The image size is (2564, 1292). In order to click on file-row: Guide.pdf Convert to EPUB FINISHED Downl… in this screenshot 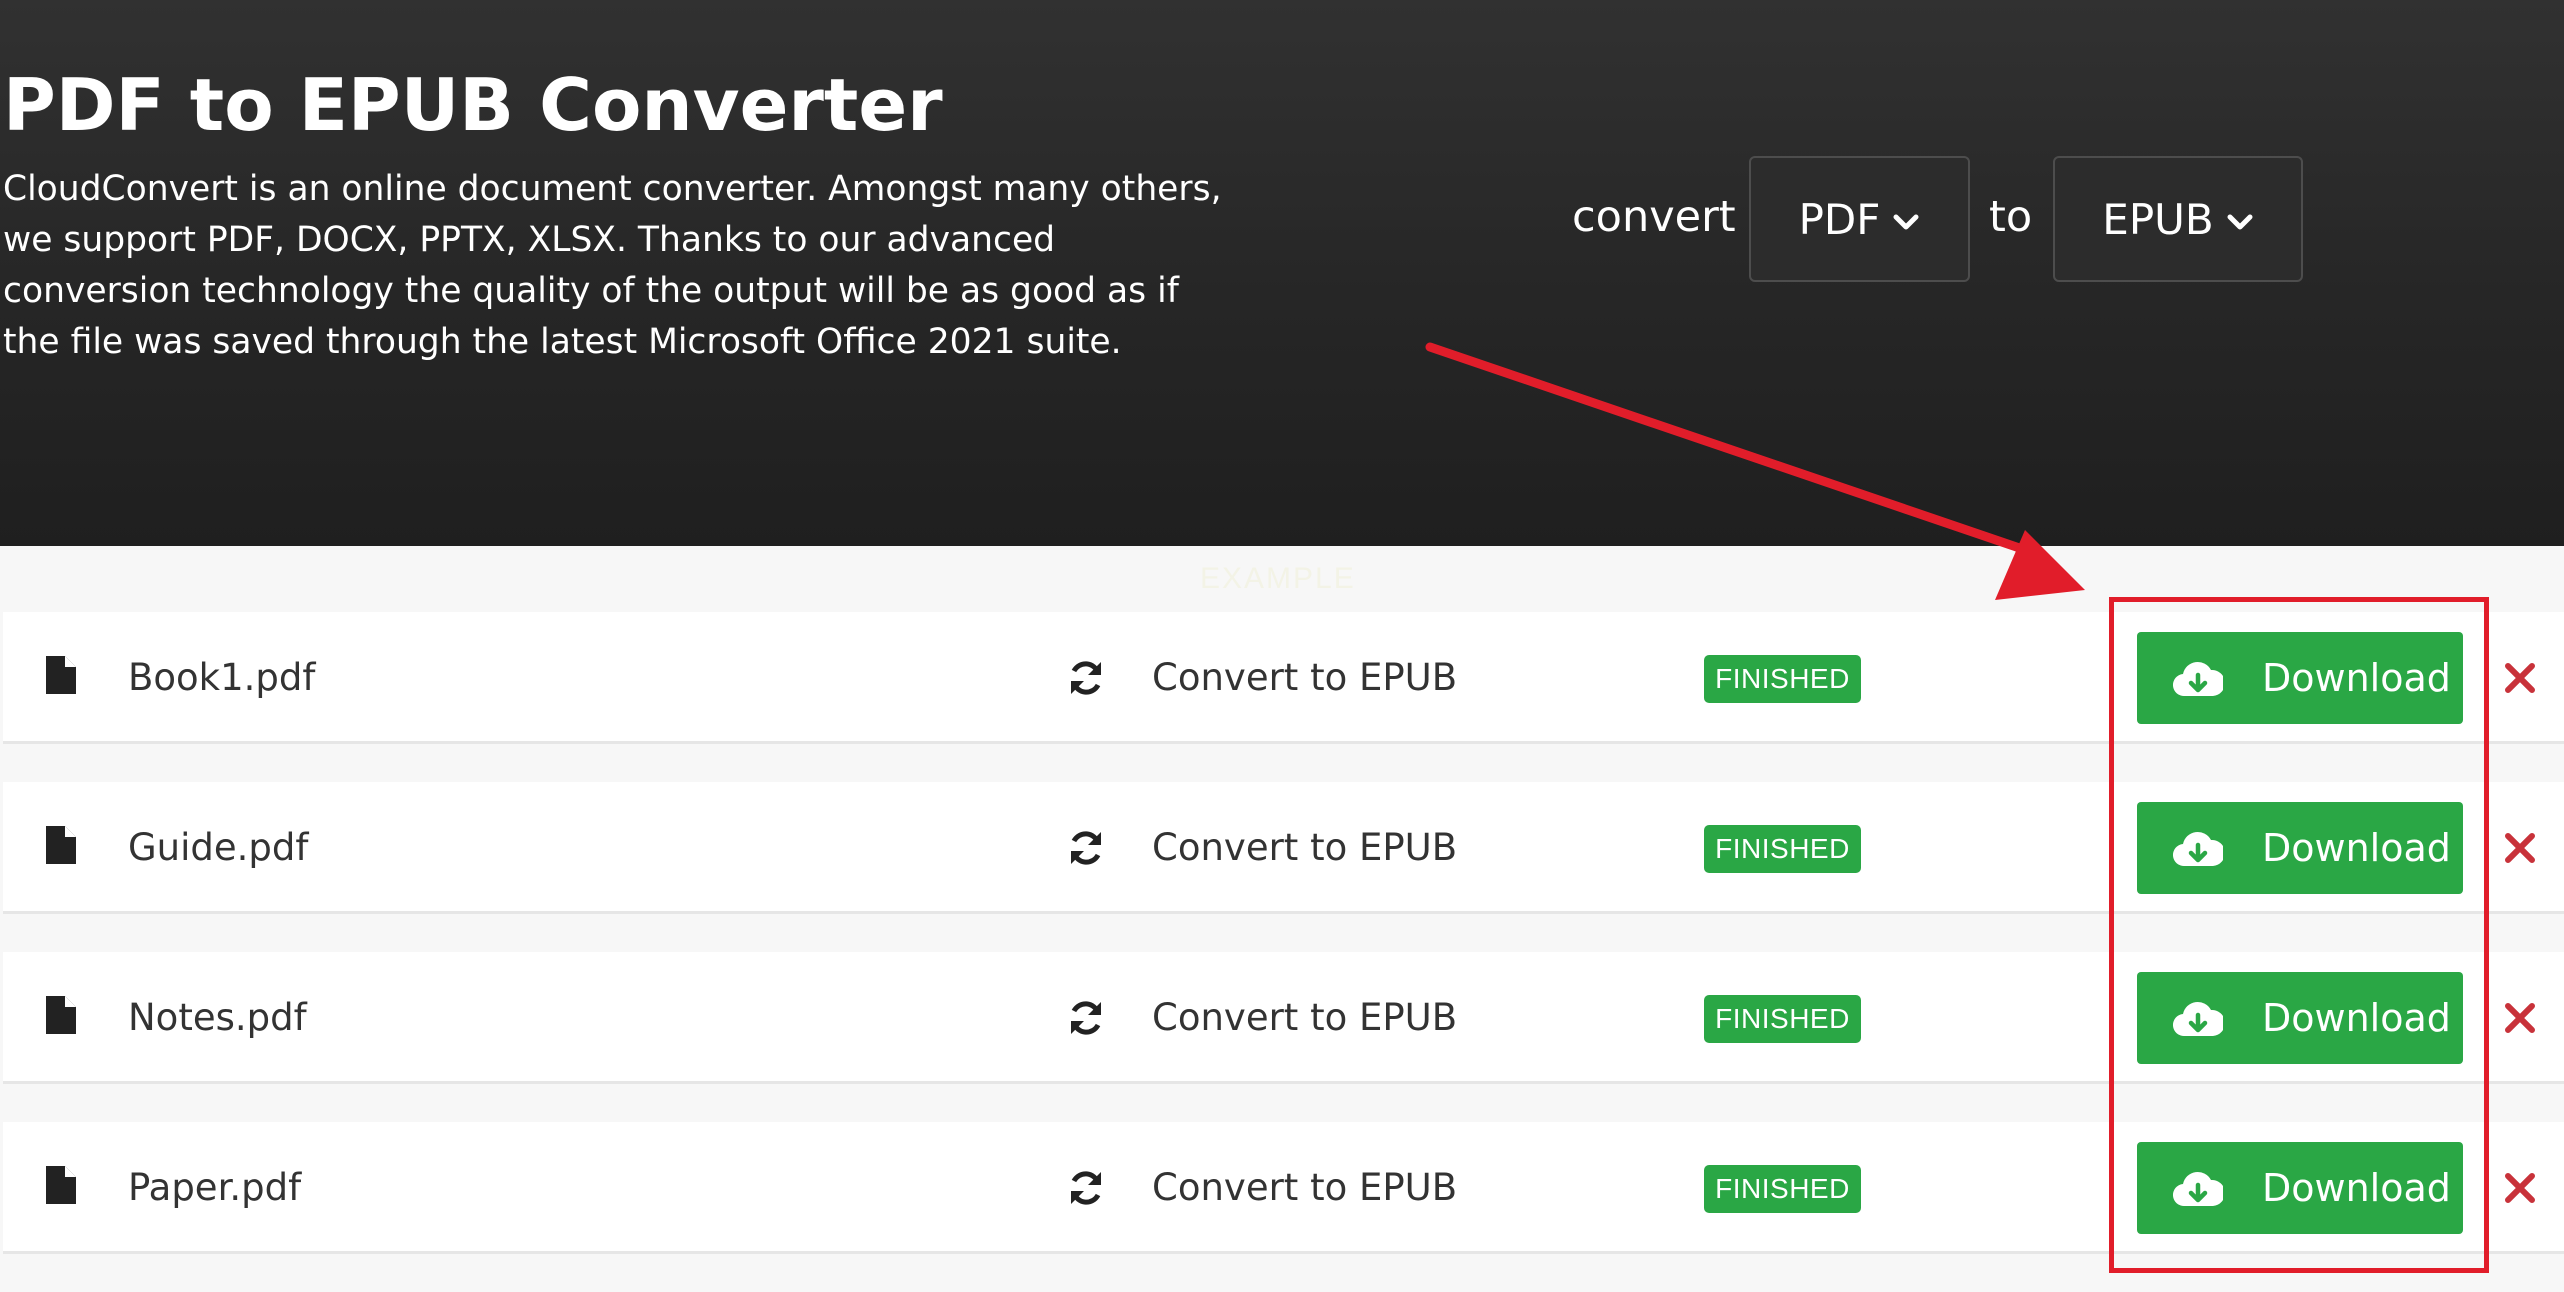, I will do `click(1283, 848)`.